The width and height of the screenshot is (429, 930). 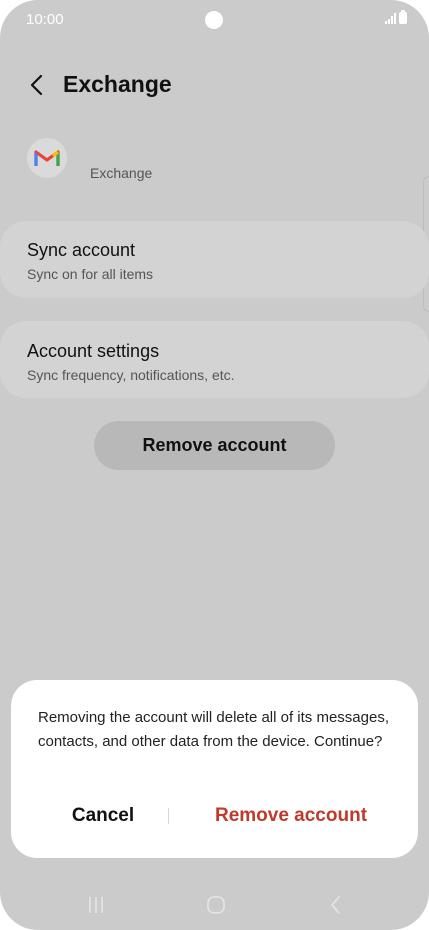 What do you see at coordinates (103, 816) in the screenshot?
I see `cancel-button: Cancel` at bounding box center [103, 816].